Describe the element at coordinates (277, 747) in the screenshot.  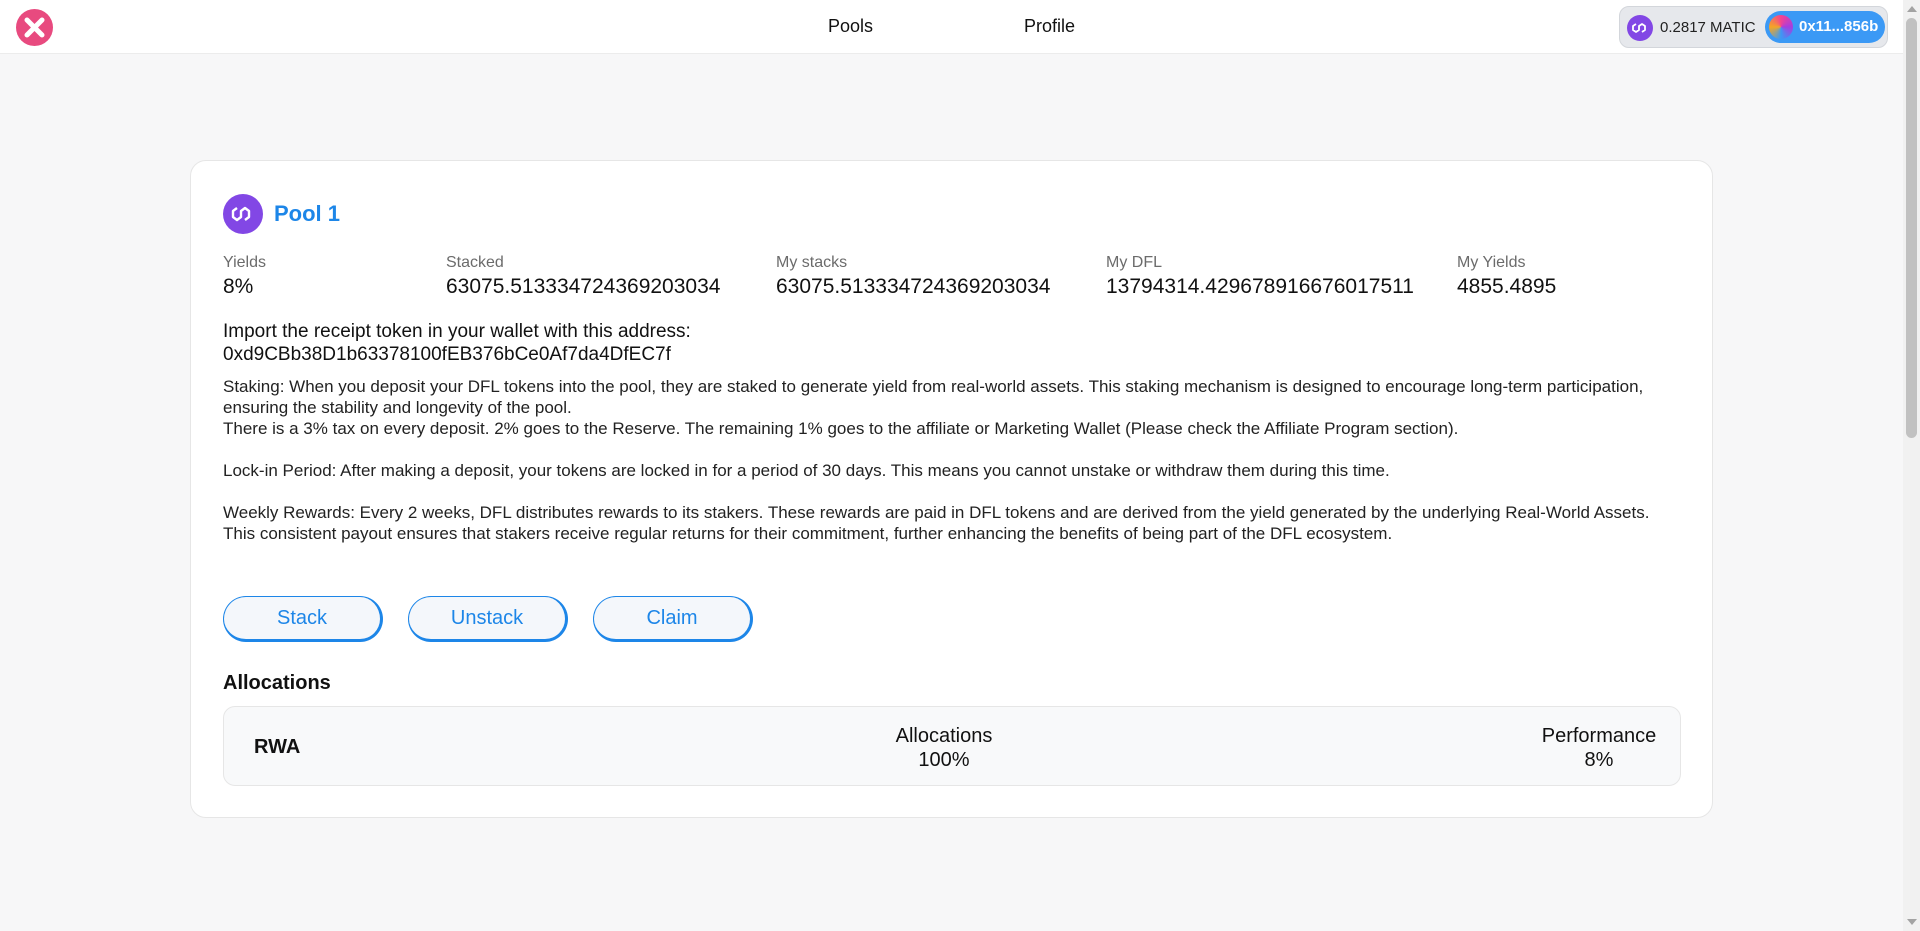
I see `allocation-asset-name: RWA` at that location.